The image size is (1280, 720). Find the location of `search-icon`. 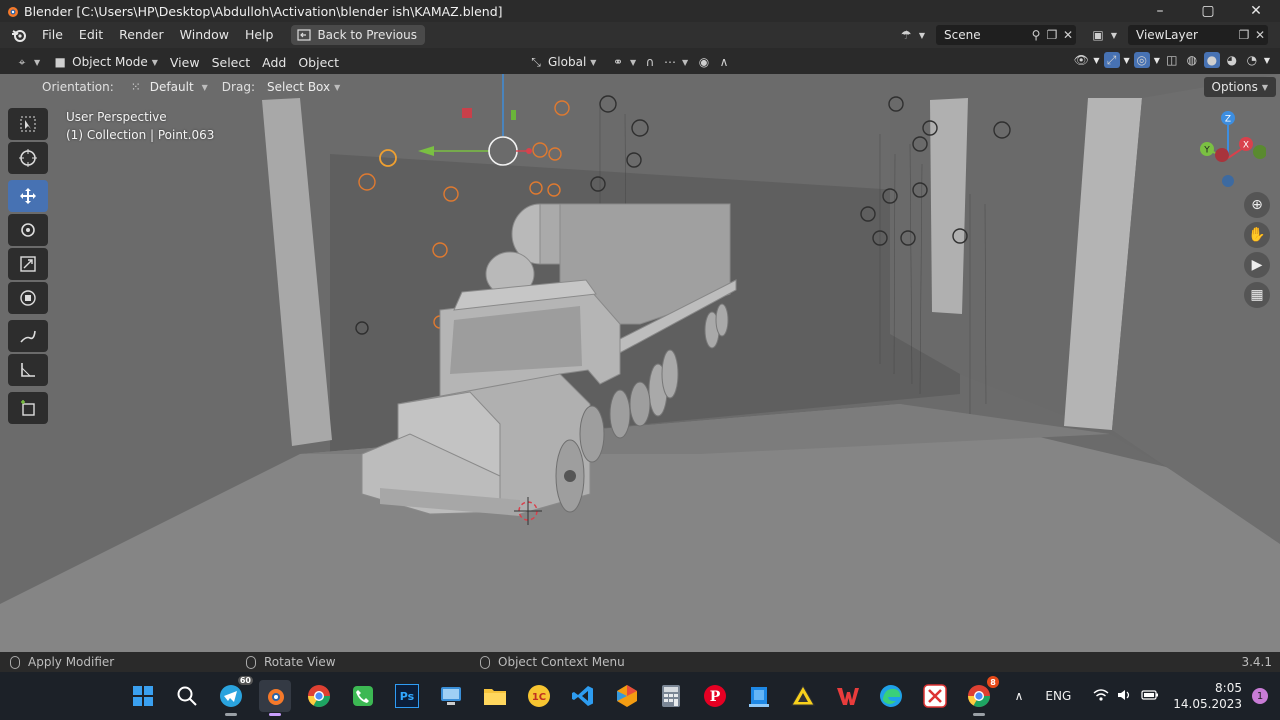

search-icon is located at coordinates (187, 696).